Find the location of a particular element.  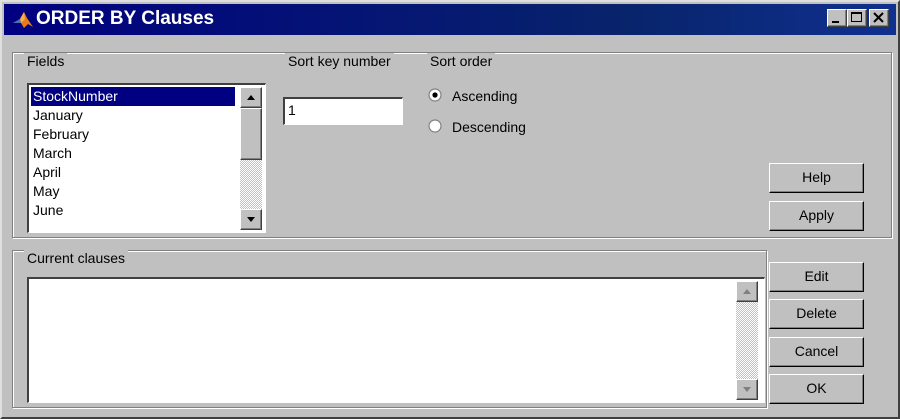

fields-list-item: April is located at coordinates (133, 172).